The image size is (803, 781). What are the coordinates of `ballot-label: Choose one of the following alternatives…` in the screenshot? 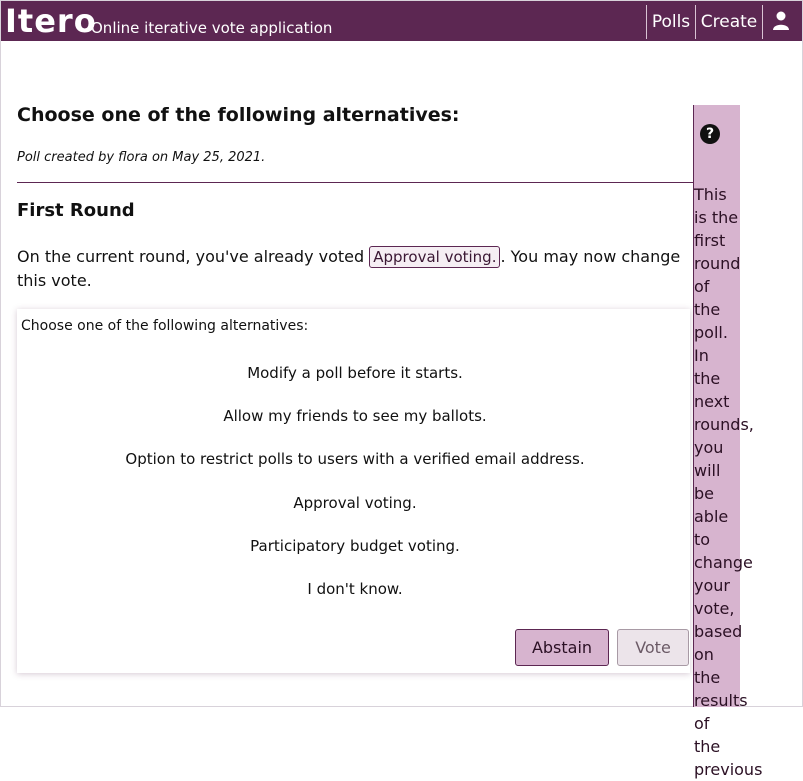 It's located at (165, 326).